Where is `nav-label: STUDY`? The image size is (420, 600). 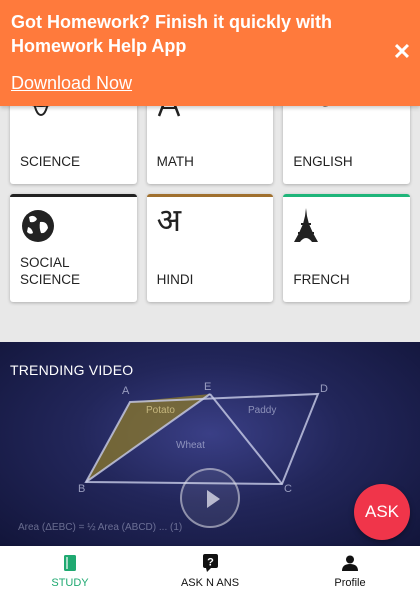
nav-label: STUDY is located at coordinates (70, 583).